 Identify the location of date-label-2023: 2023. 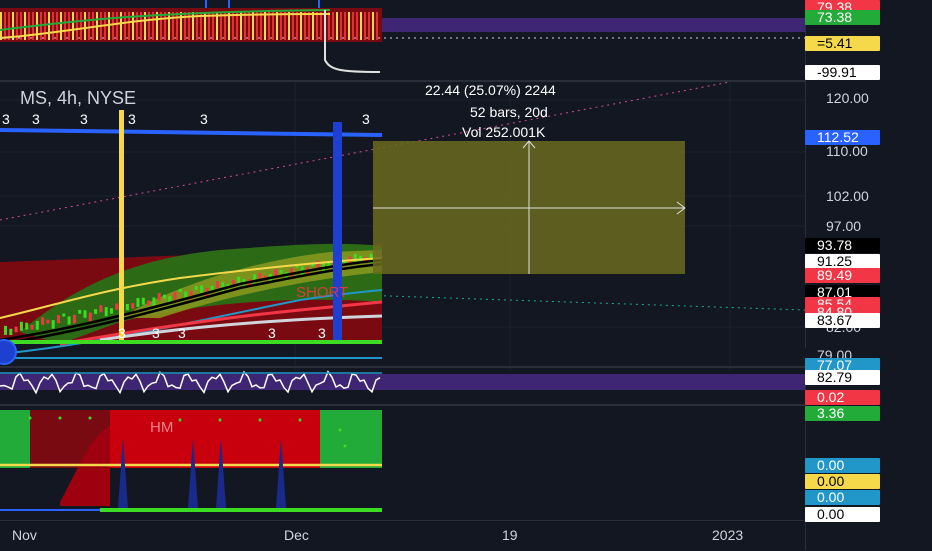
(728, 535).